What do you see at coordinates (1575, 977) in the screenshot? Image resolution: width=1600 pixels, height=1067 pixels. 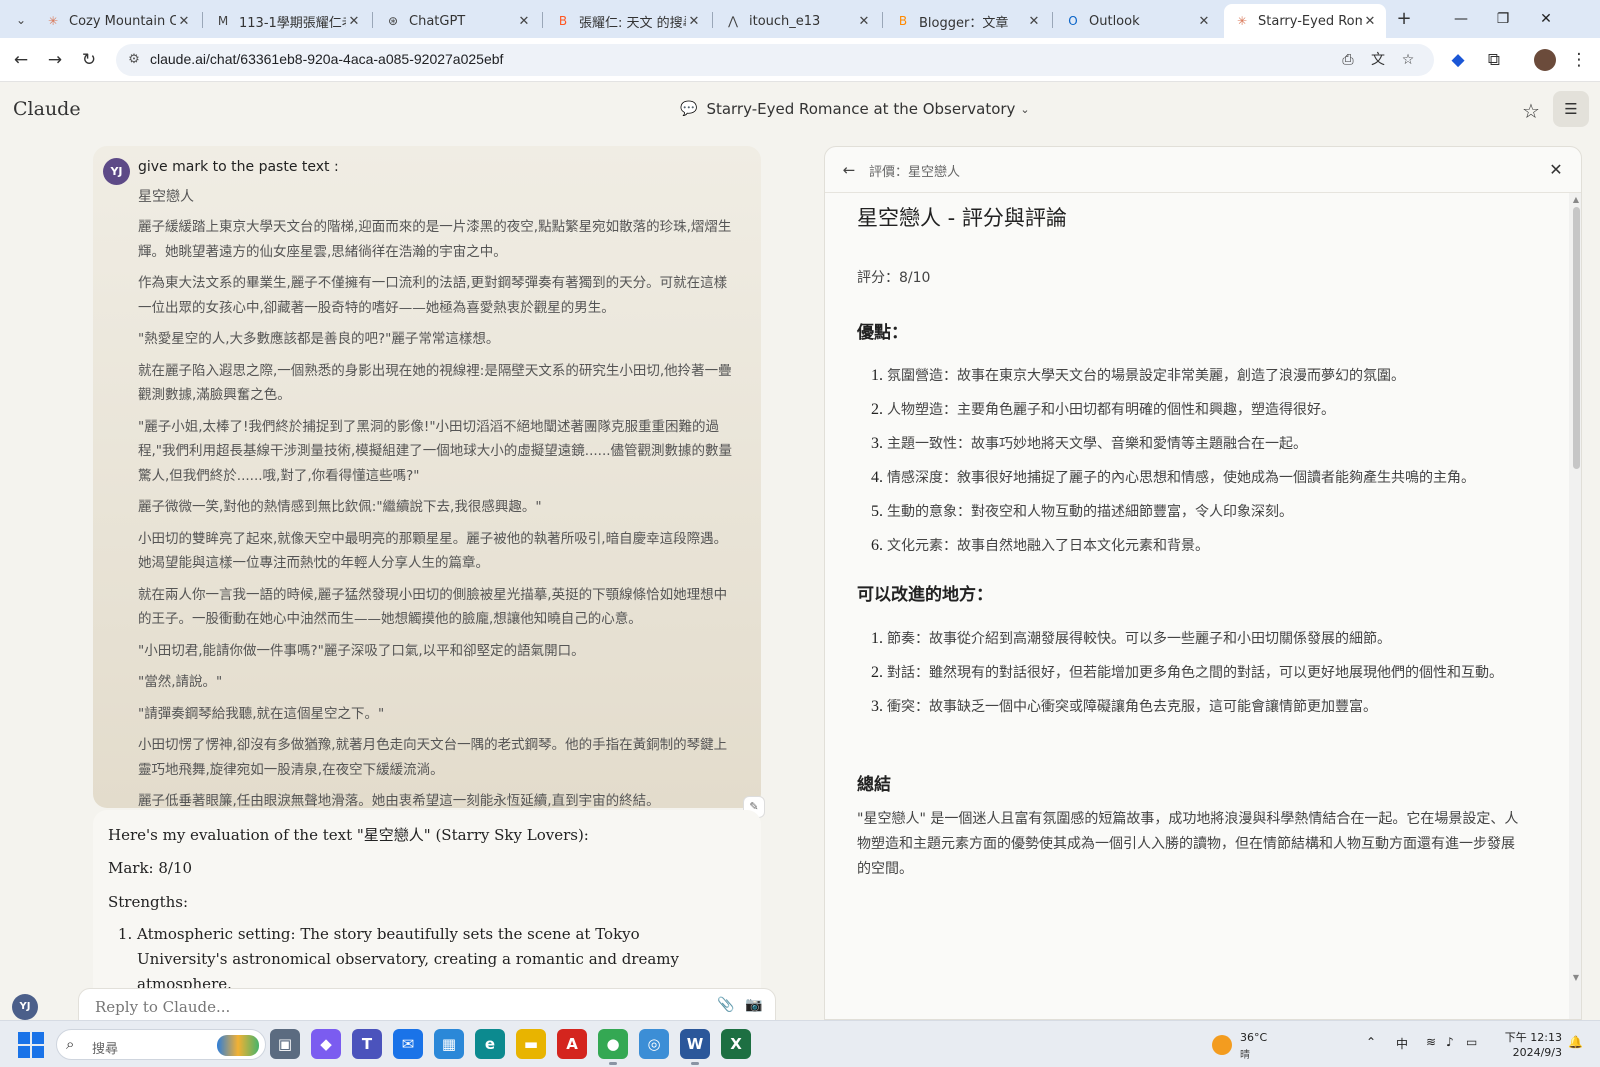 I see `scroll-down-arrow-icon: ▼` at bounding box center [1575, 977].